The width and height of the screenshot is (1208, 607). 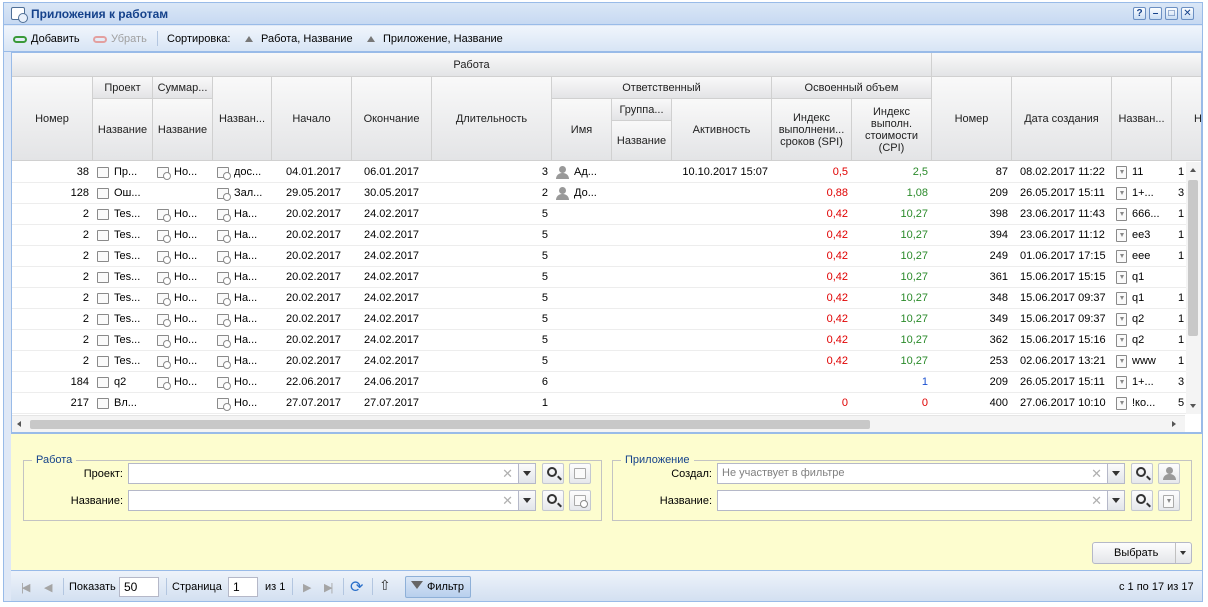 I want to click on work-open-button, so click(x=580, y=500).